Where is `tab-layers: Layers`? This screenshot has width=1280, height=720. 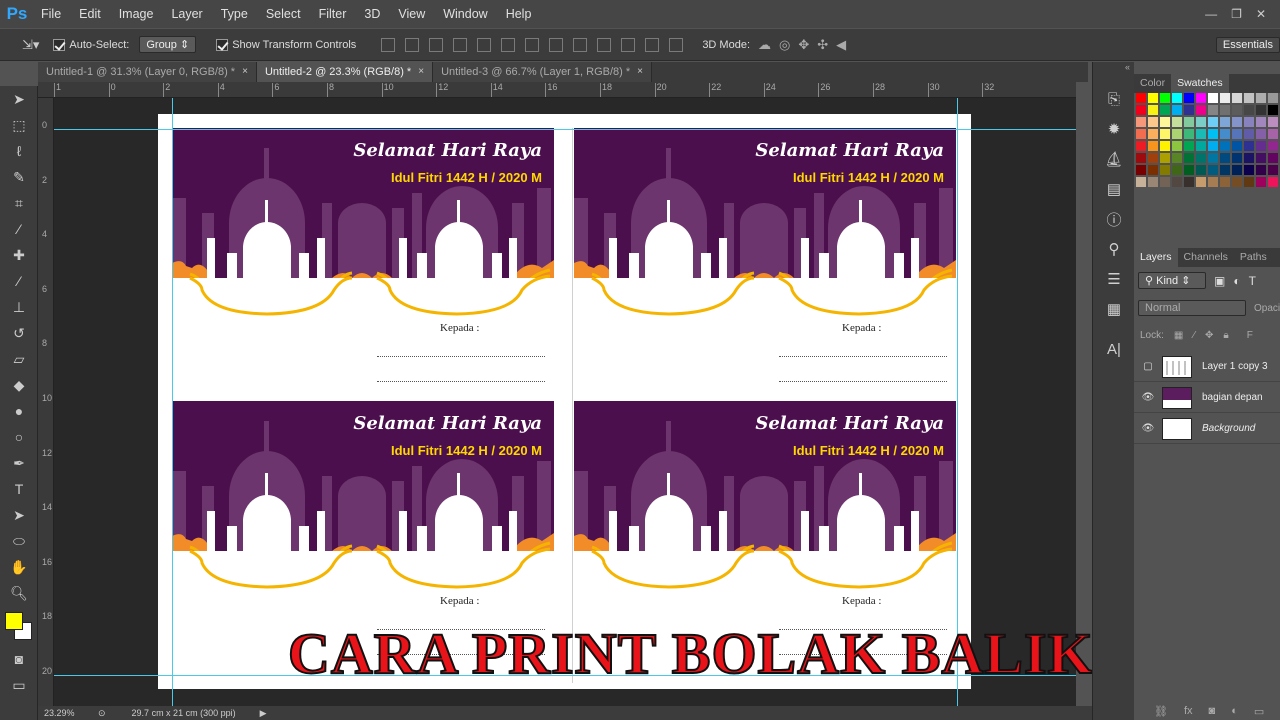 tab-layers: Layers is located at coordinates (1156, 257).